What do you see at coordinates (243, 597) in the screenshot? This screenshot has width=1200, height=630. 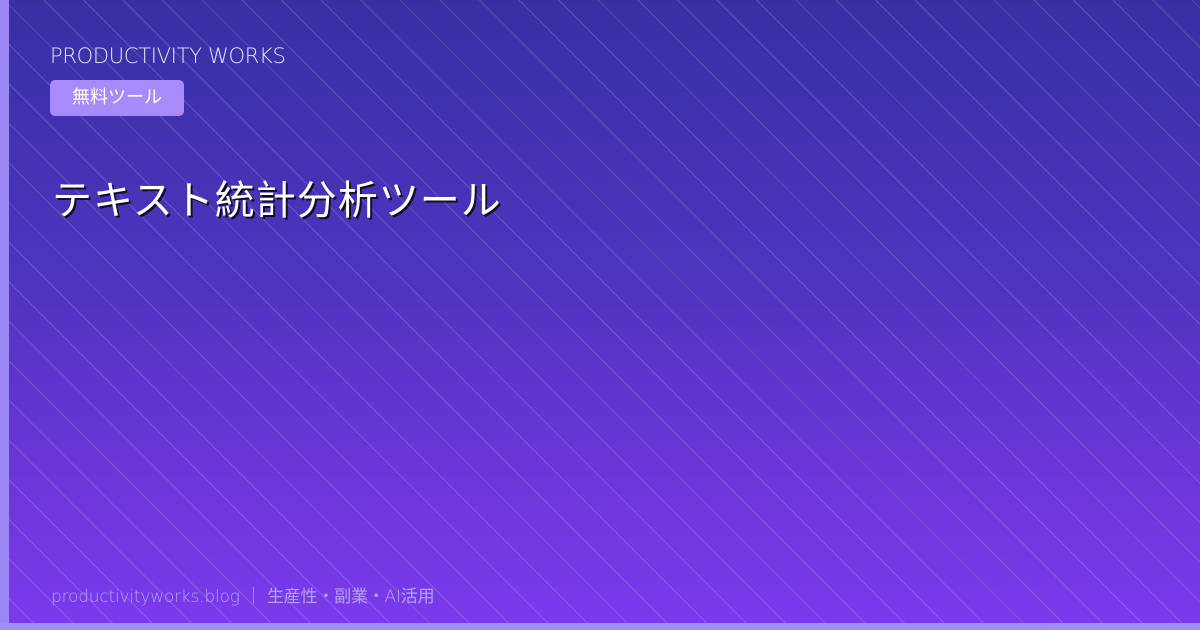 I see `site-footer: productivityworks.blog ｜ 生産性・副業・AI活用` at bounding box center [243, 597].